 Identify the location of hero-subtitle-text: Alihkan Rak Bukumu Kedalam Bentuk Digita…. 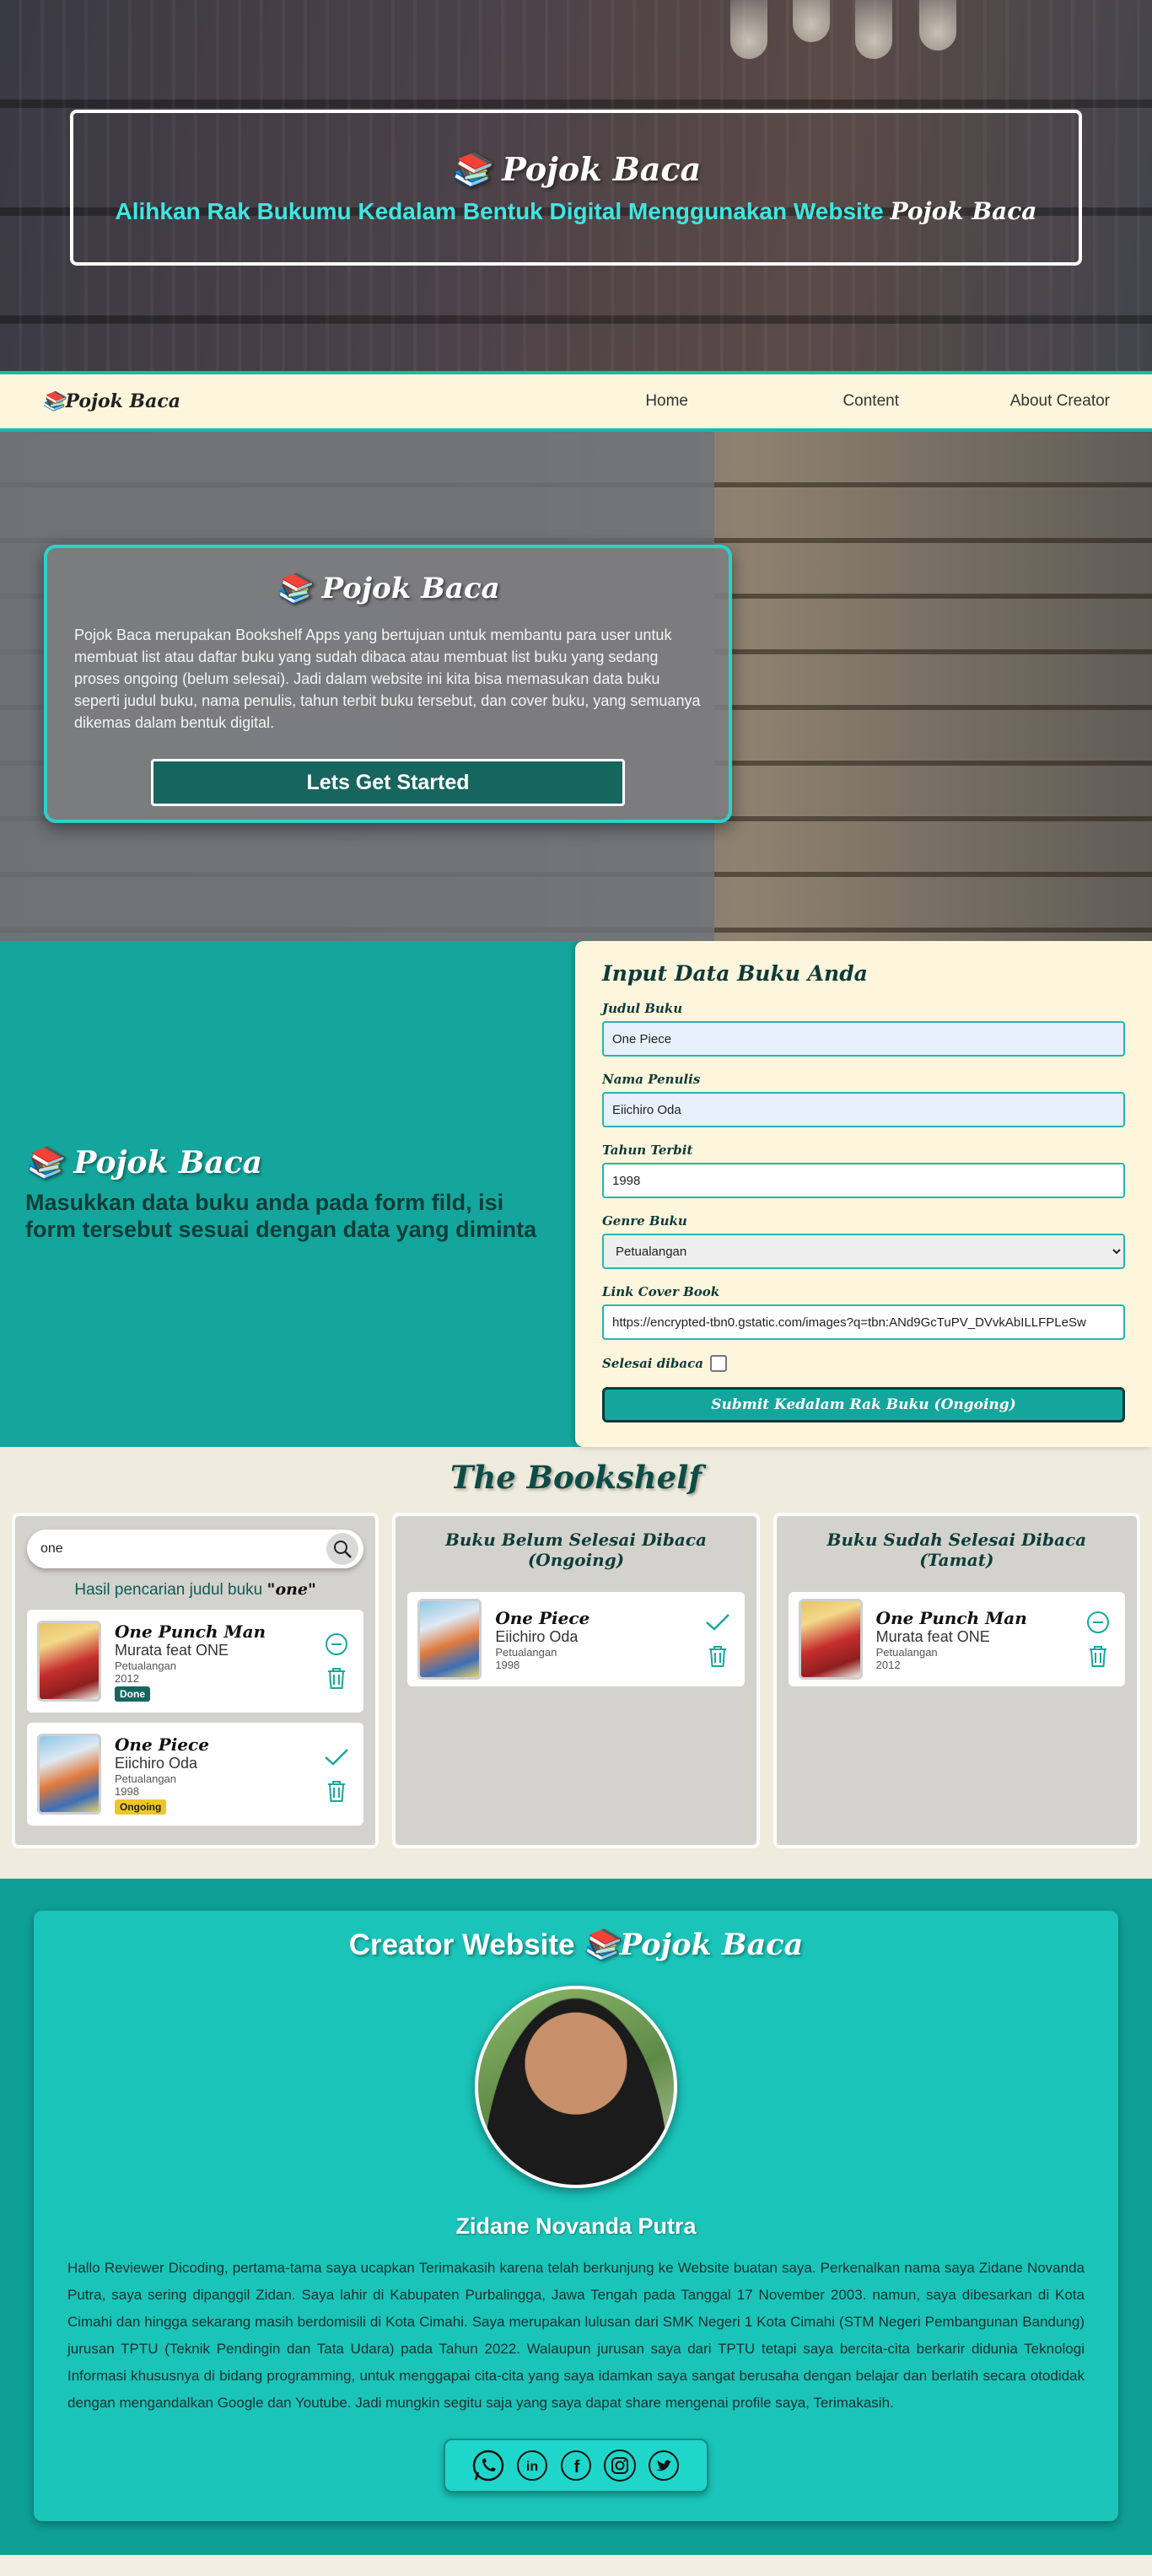
(499, 211).